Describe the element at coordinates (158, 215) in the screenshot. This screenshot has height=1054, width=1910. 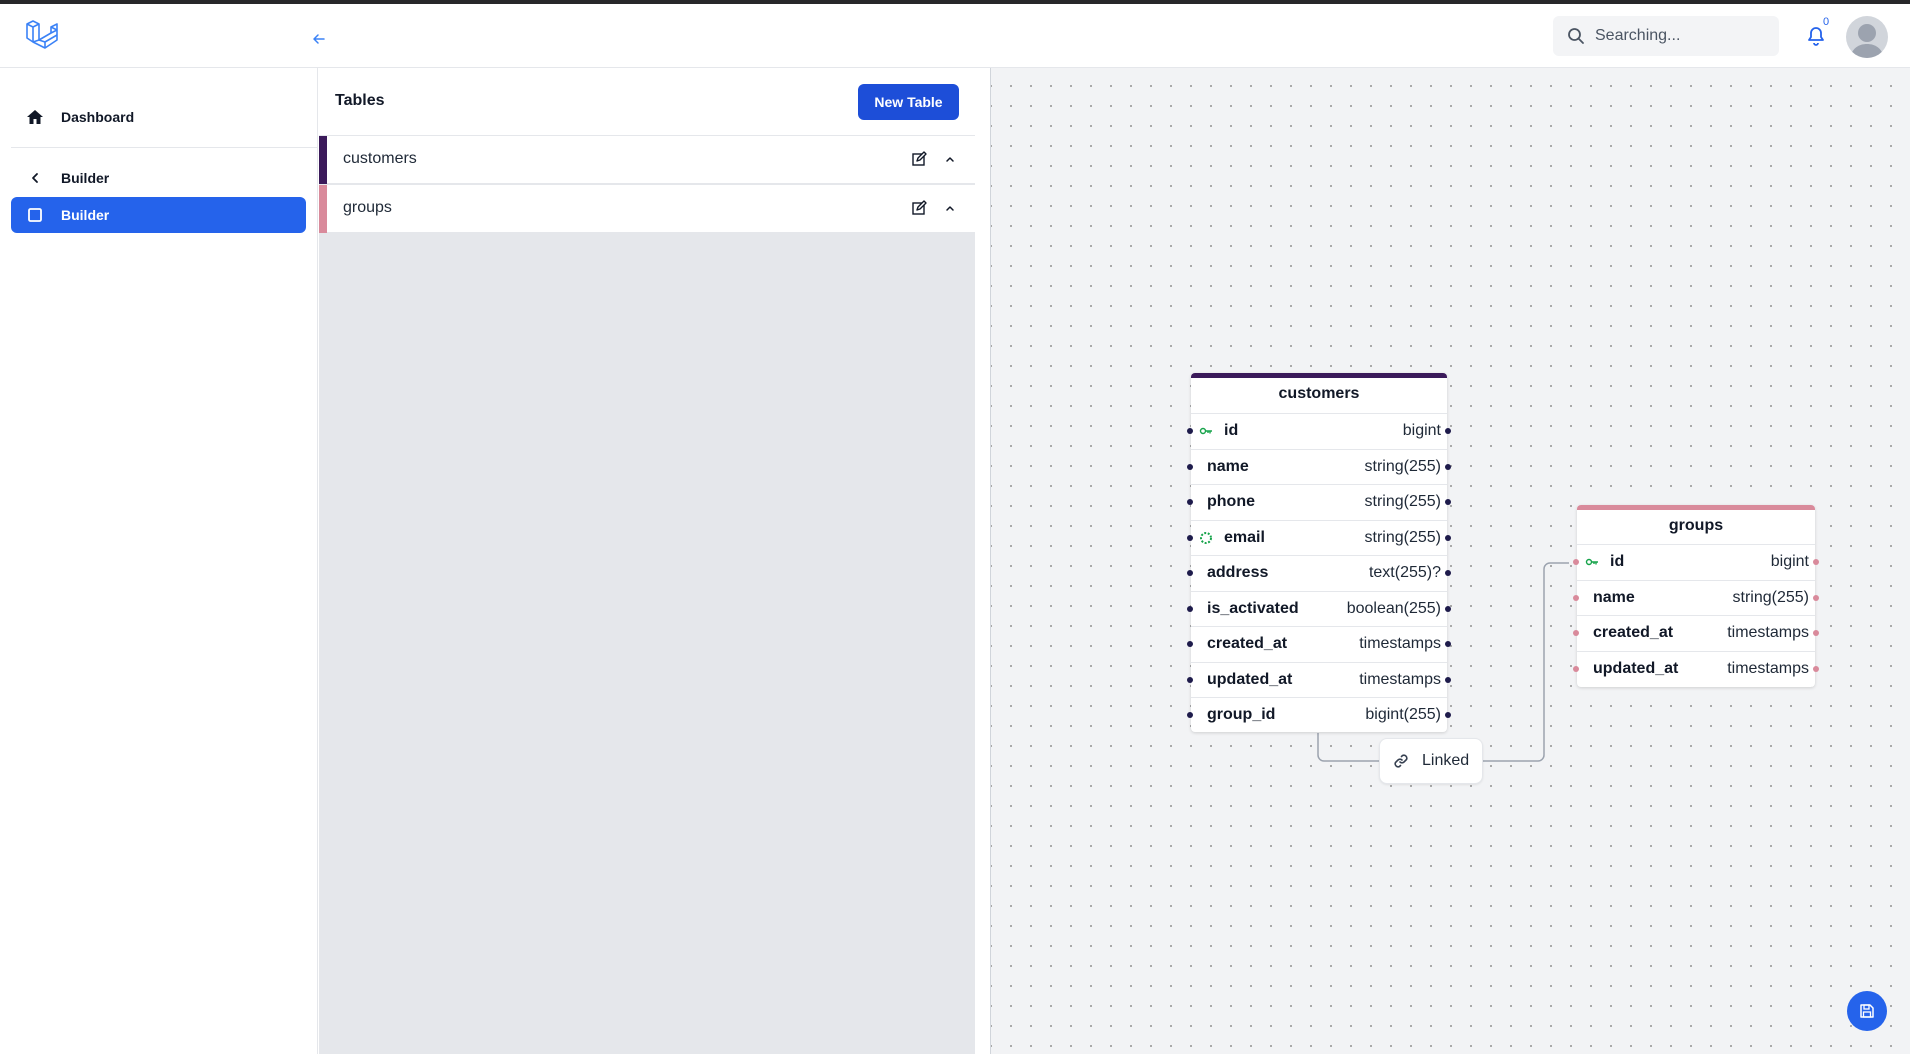
I see `sidebar-item-builder: Builder` at that location.